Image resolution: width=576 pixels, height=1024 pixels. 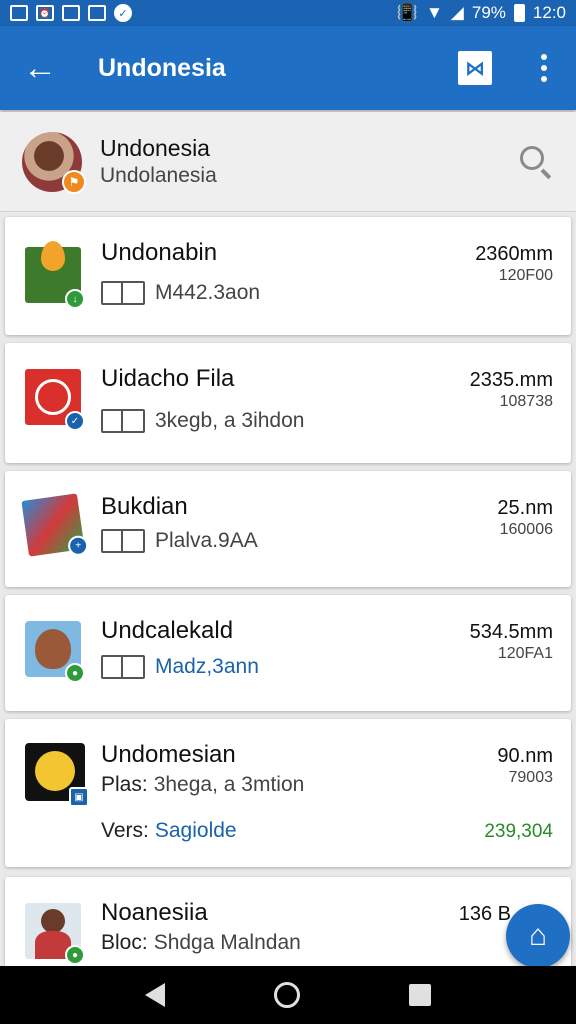 What do you see at coordinates (525, 653) in the screenshot?
I see `item-subsize: 120FA1` at bounding box center [525, 653].